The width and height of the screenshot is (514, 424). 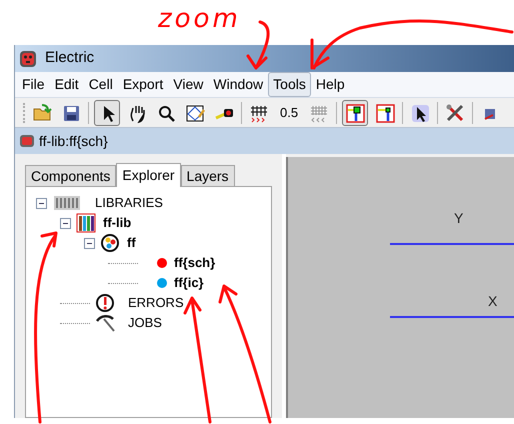 What do you see at coordinates (145, 323) in the screenshot?
I see `tree-item: JOBS` at bounding box center [145, 323].